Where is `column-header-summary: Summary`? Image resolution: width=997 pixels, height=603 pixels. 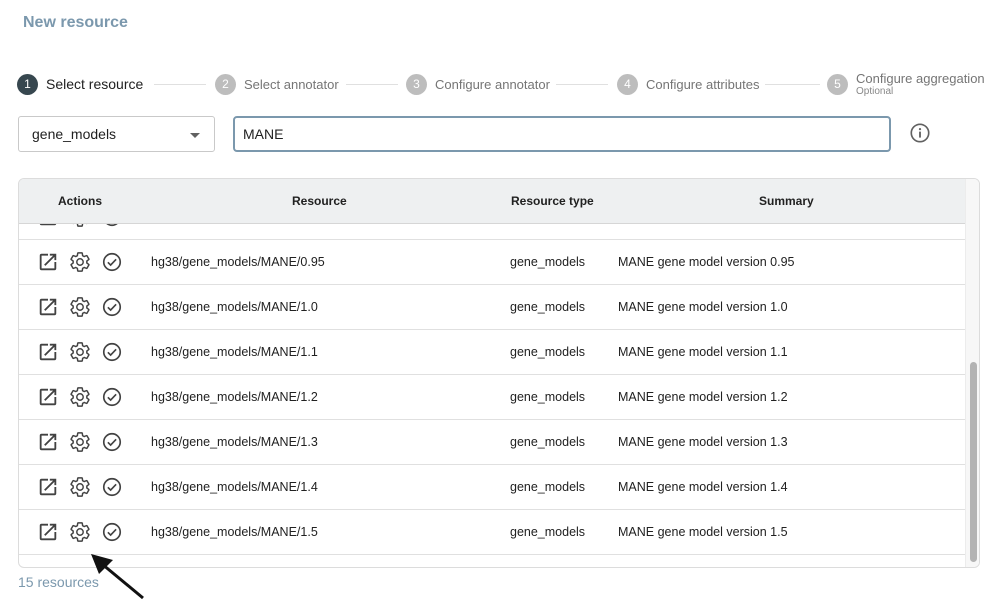
column-header-summary: Summary is located at coordinates (786, 201).